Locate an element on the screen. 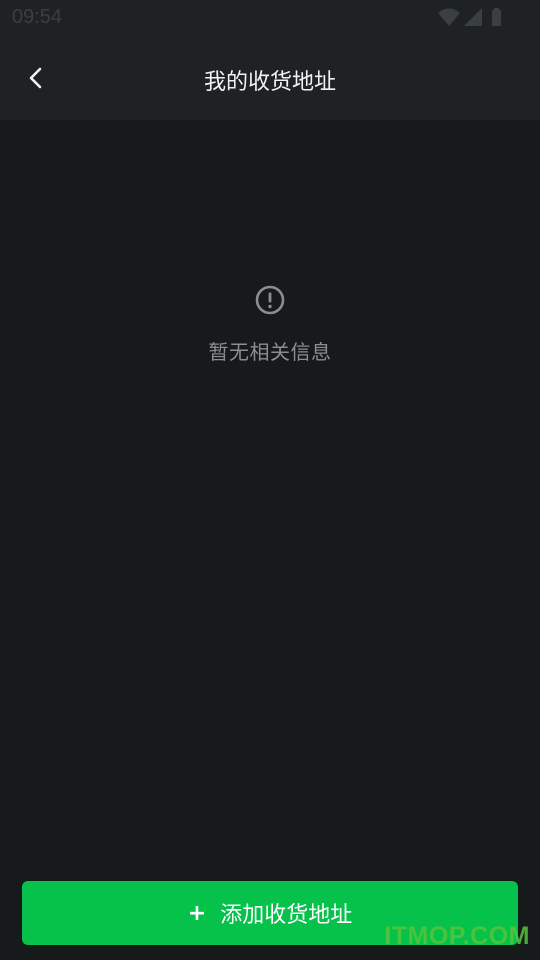 The image size is (540, 960). header: 我的收货地址 is located at coordinates (270, 78).